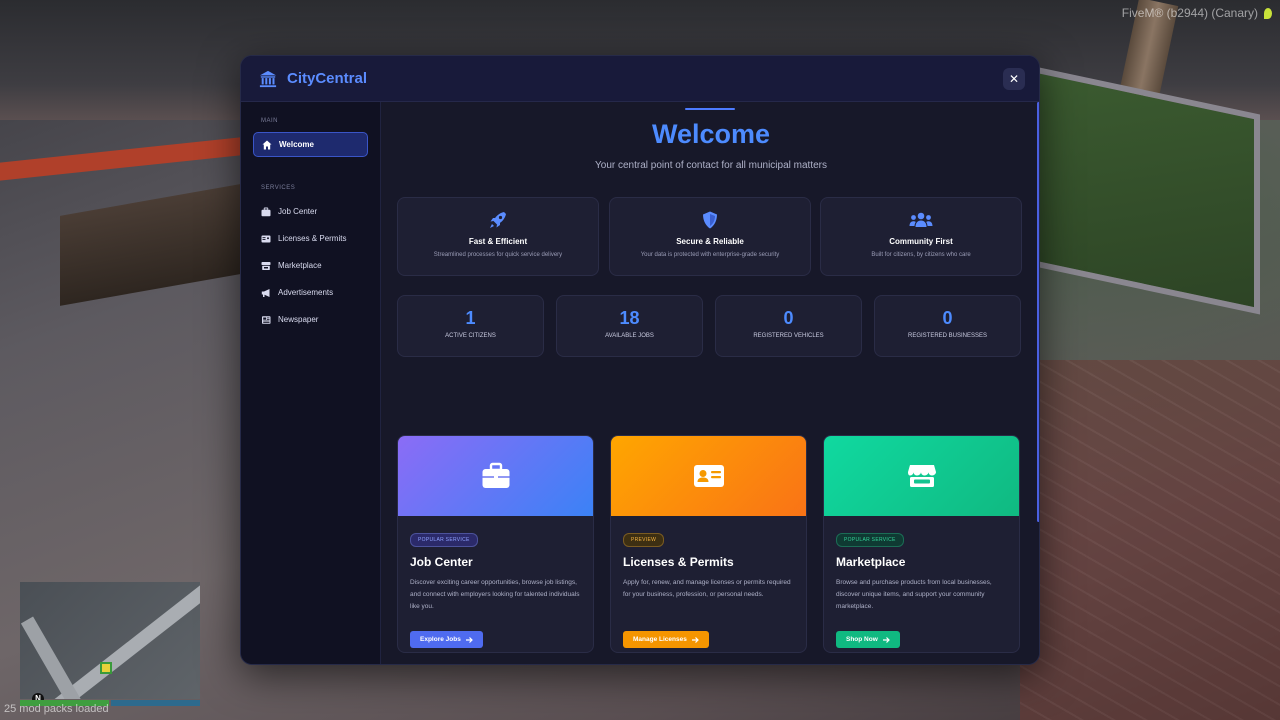 The image size is (1280, 720). Describe the element at coordinates (327, 78) in the screenshot. I see `brand-name: CityCentral` at that location.